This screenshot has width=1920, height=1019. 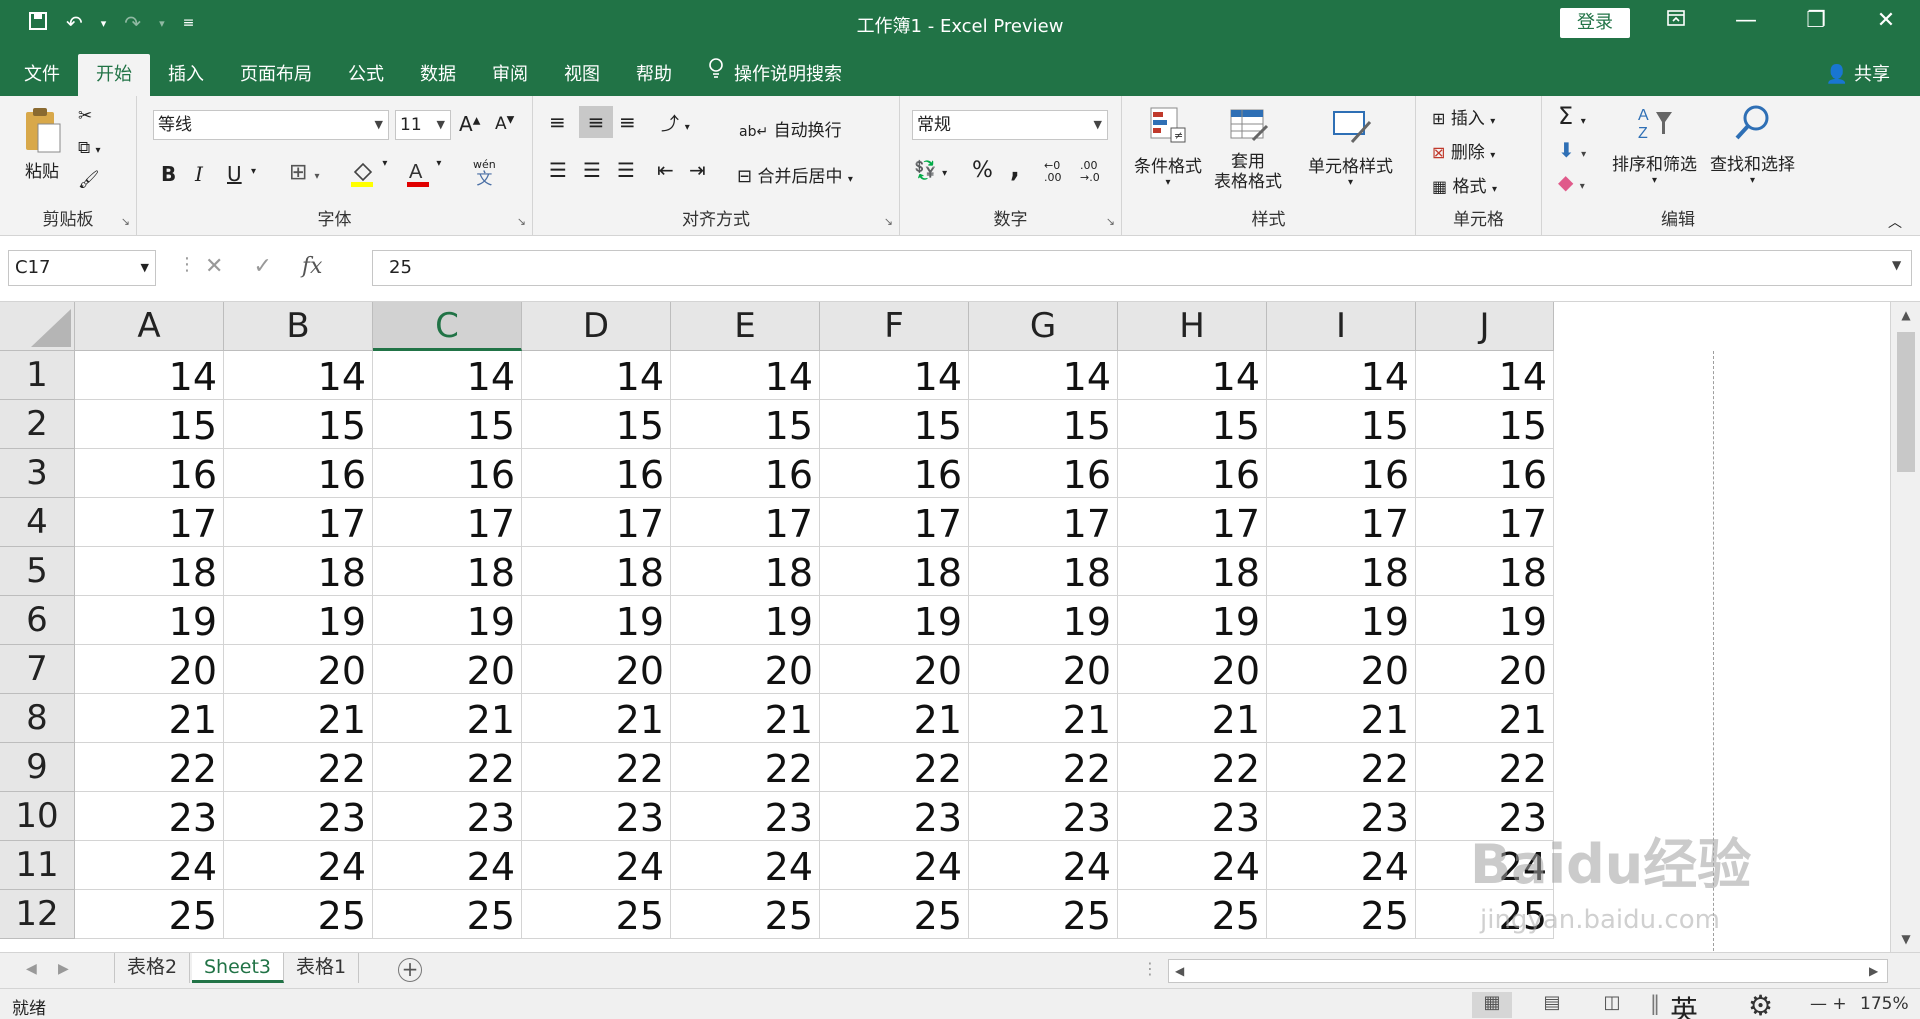 What do you see at coordinates (152, 968) in the screenshot?
I see `sheet-tab-1: 表格2` at bounding box center [152, 968].